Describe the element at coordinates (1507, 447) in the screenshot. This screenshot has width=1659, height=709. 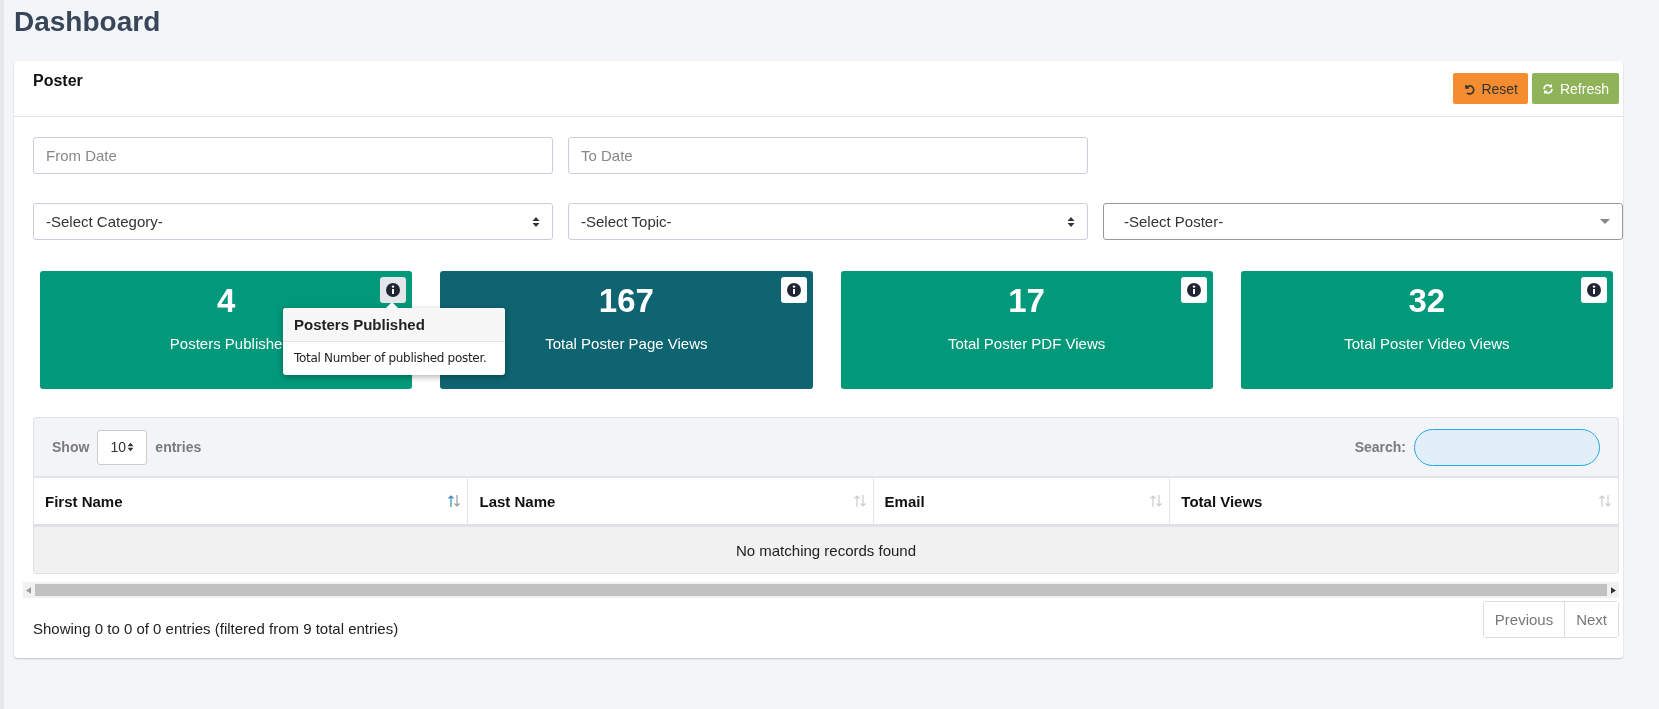
I see `search-field` at that location.